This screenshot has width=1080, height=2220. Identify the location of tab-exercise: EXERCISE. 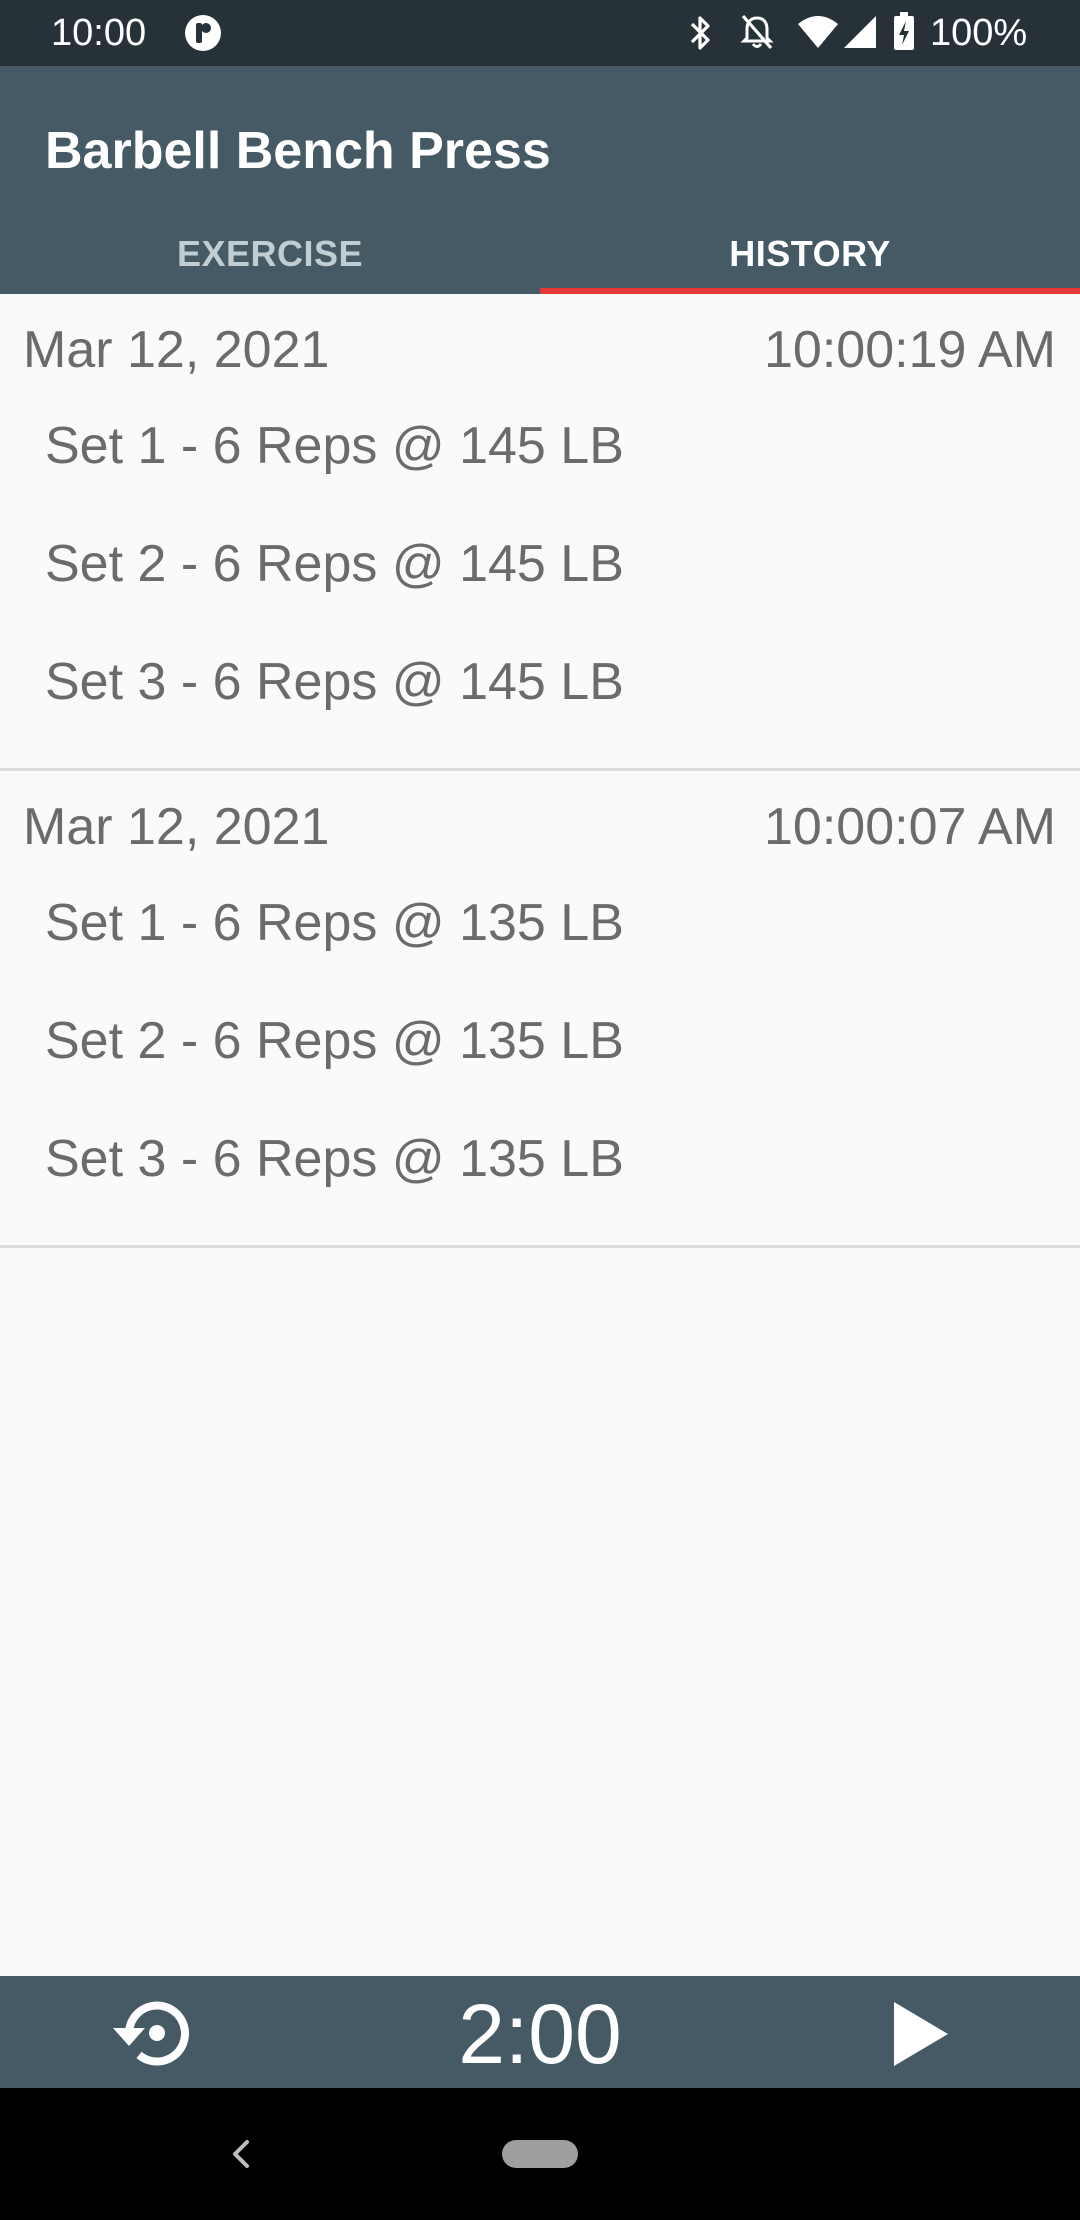
(270, 256).